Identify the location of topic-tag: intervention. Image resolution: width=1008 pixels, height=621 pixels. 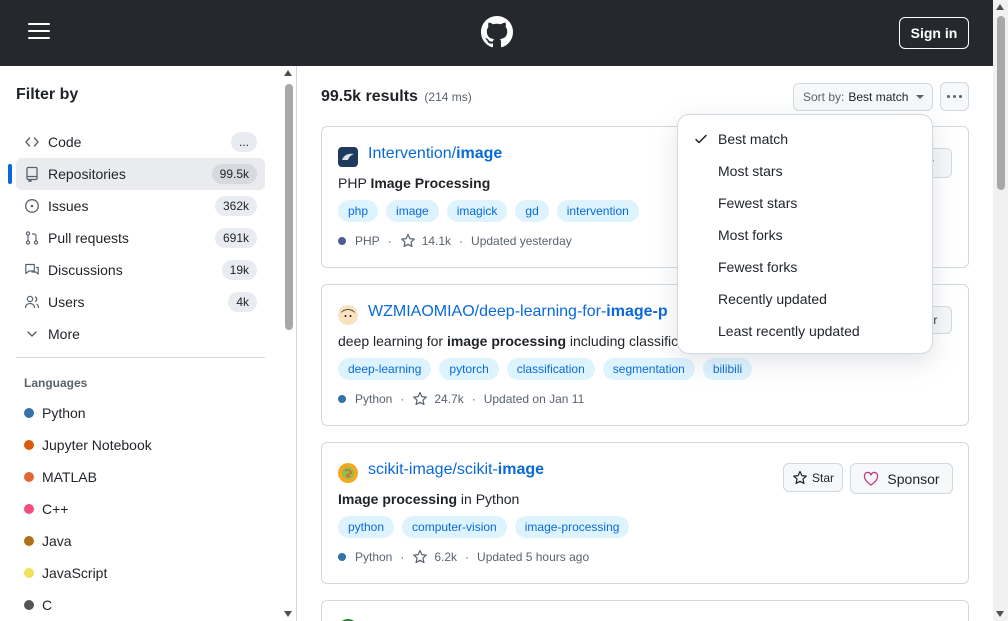
(597, 211).